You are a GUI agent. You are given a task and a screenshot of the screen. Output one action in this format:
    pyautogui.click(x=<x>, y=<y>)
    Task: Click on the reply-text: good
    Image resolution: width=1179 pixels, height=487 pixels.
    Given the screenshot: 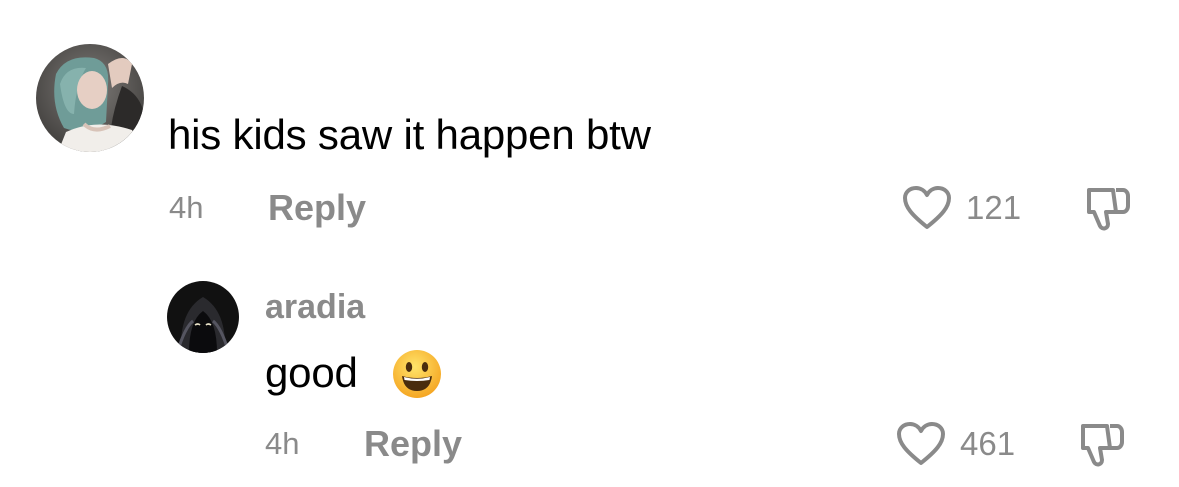 What is the action you would take?
    pyautogui.click(x=311, y=372)
    